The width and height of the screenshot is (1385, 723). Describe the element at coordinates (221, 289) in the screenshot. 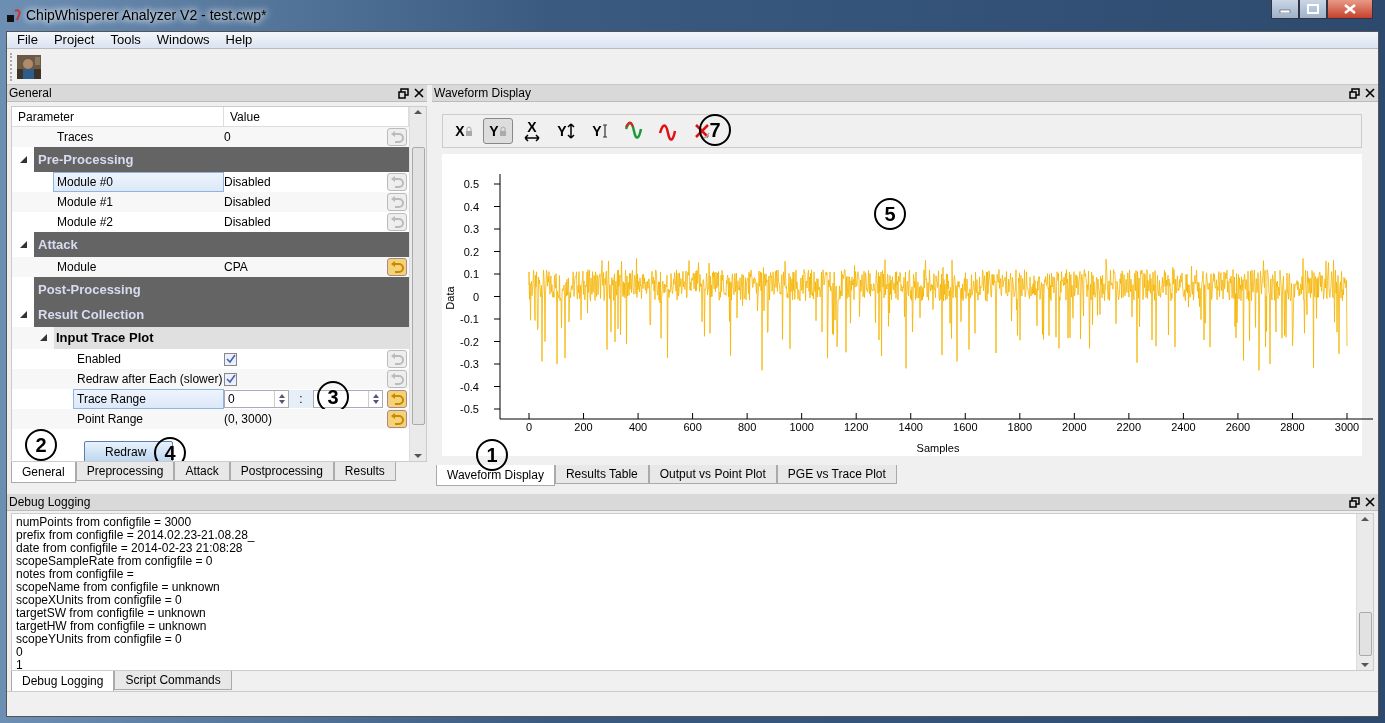

I see `group-header: Post-Processing` at that location.